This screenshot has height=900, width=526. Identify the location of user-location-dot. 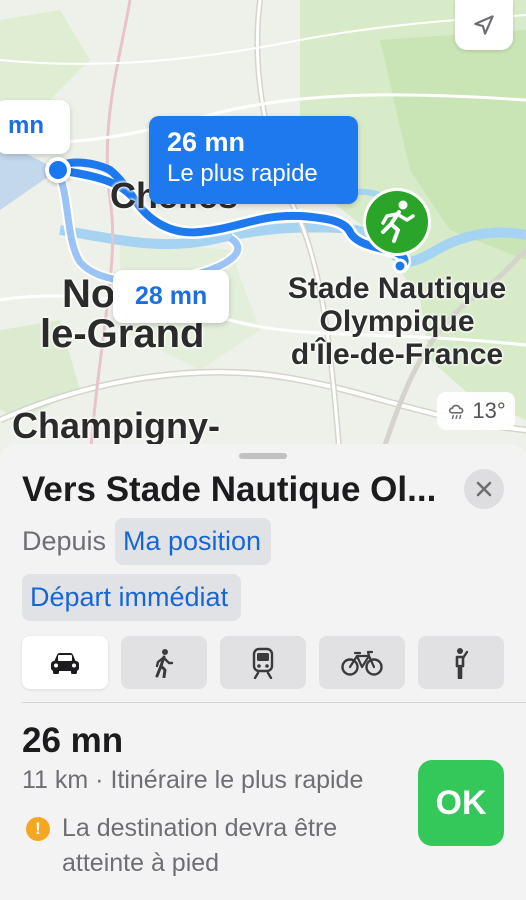
(58, 170).